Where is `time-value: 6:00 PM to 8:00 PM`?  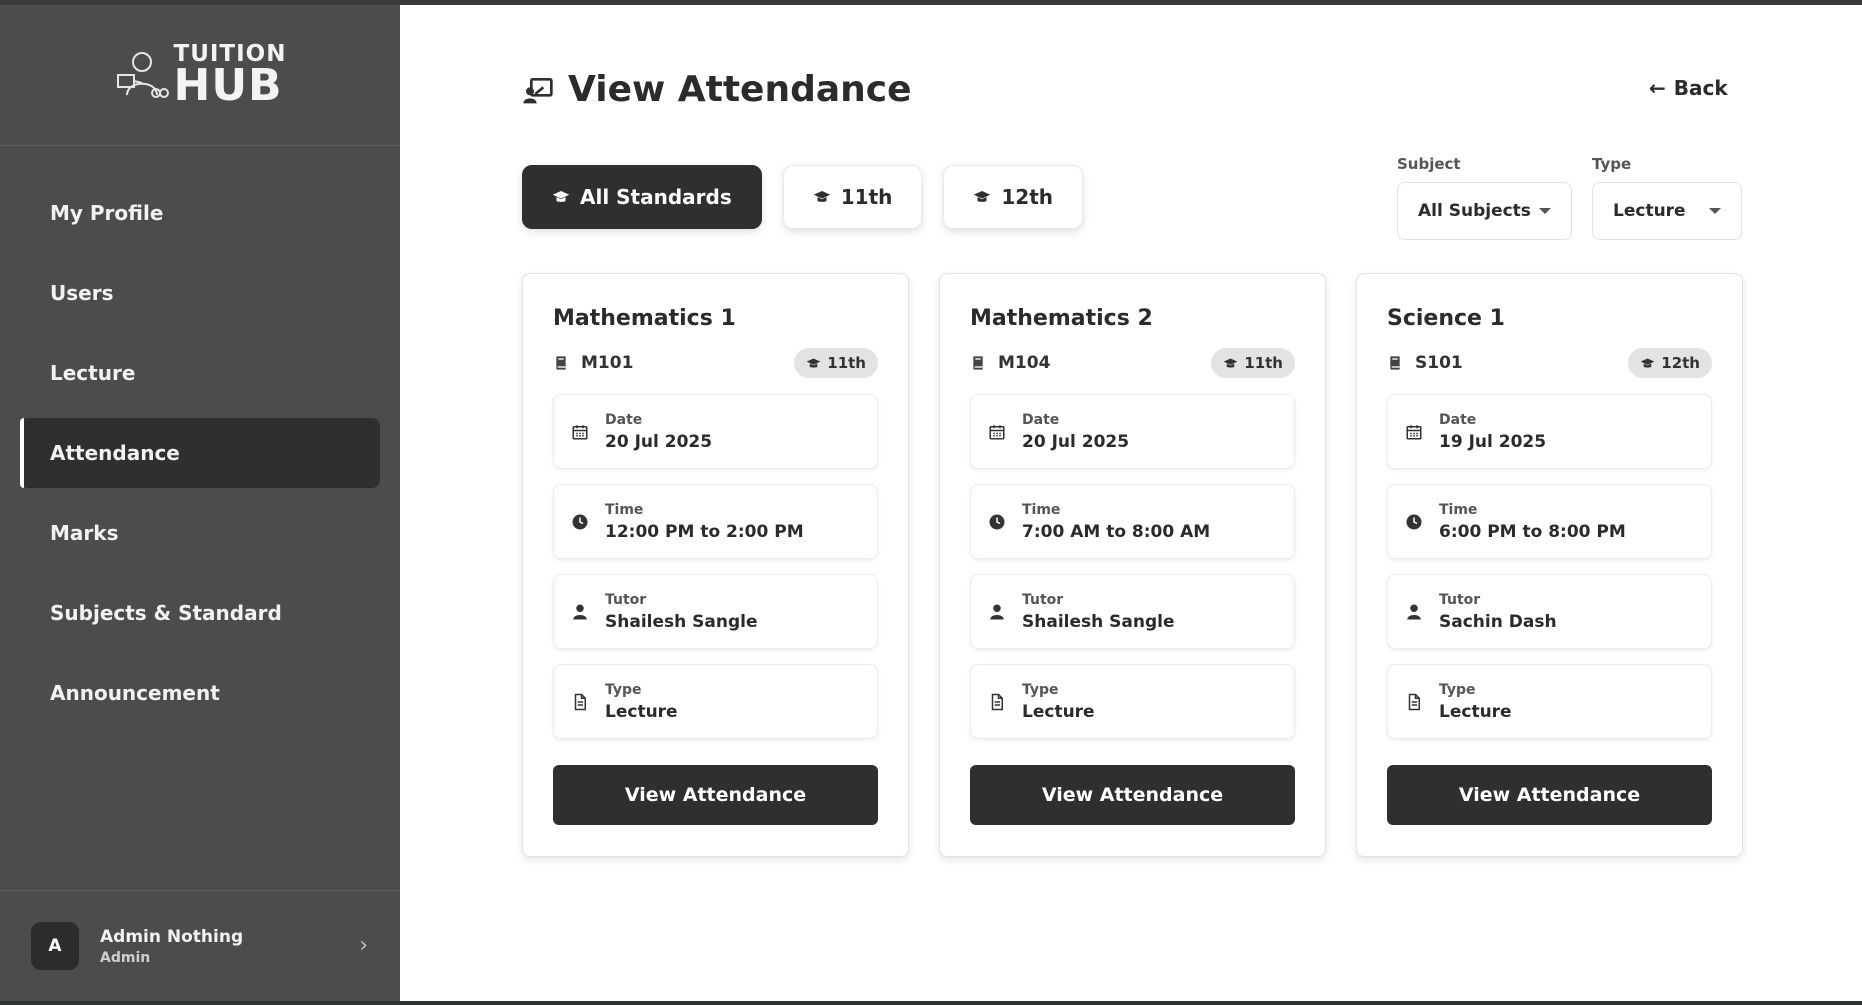
time-value: 6:00 PM to 8:00 PM is located at coordinates (1532, 531).